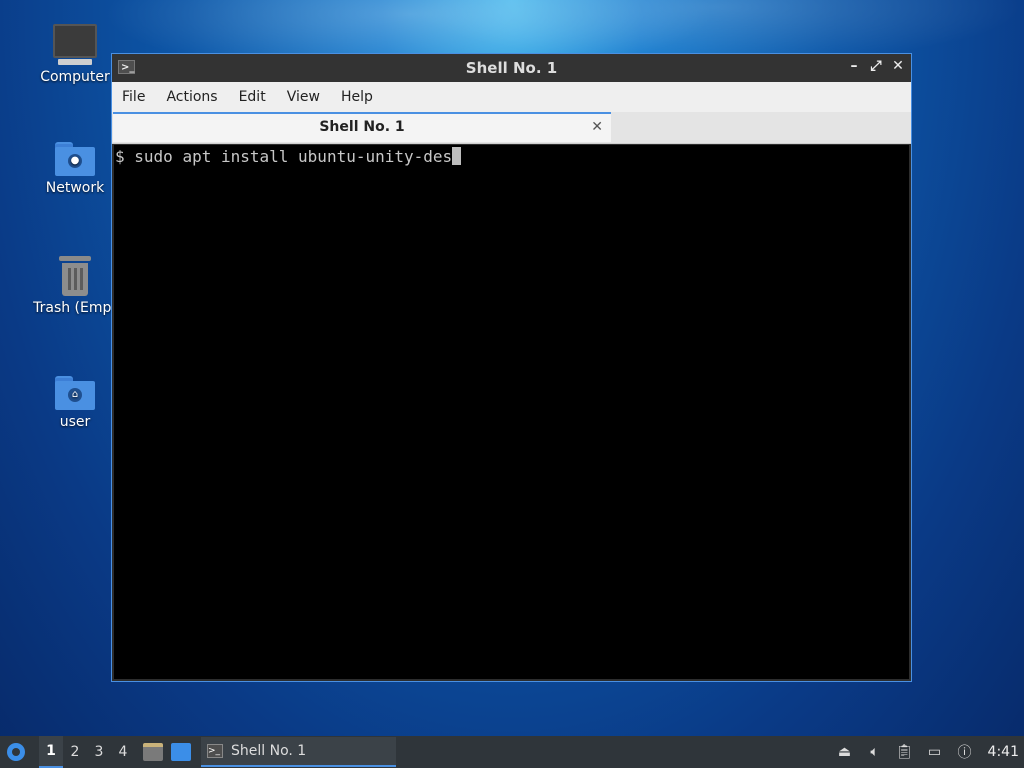  What do you see at coordinates (875, 752) in the screenshot?
I see `volume-icon: 🔈︎` at bounding box center [875, 752].